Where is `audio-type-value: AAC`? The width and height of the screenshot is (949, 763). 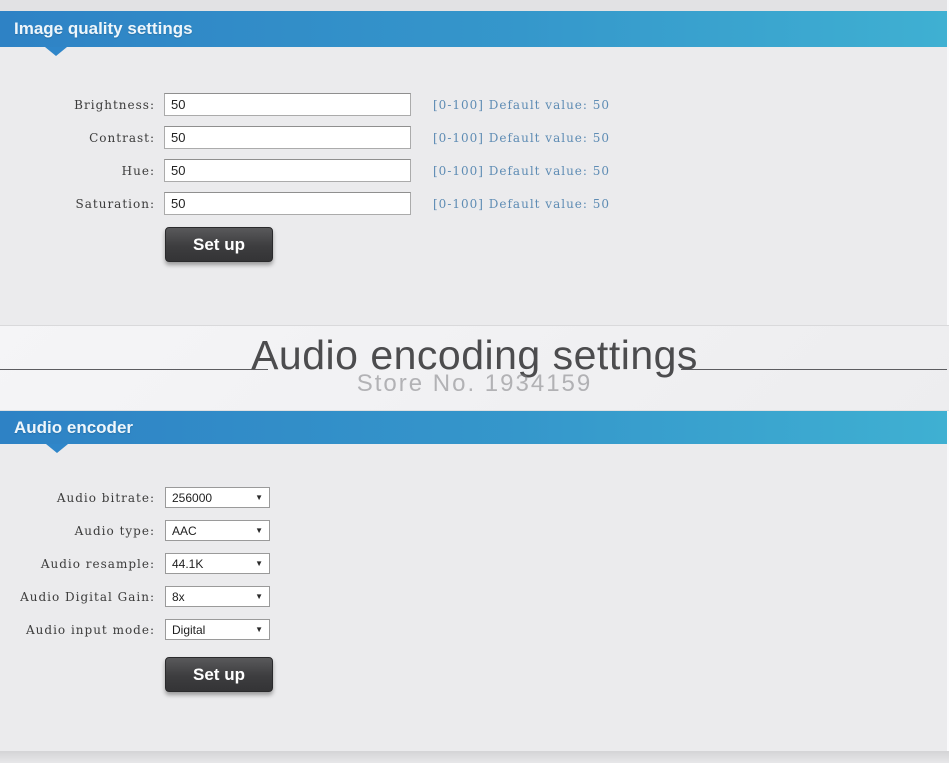 audio-type-value: AAC is located at coordinates (184, 530).